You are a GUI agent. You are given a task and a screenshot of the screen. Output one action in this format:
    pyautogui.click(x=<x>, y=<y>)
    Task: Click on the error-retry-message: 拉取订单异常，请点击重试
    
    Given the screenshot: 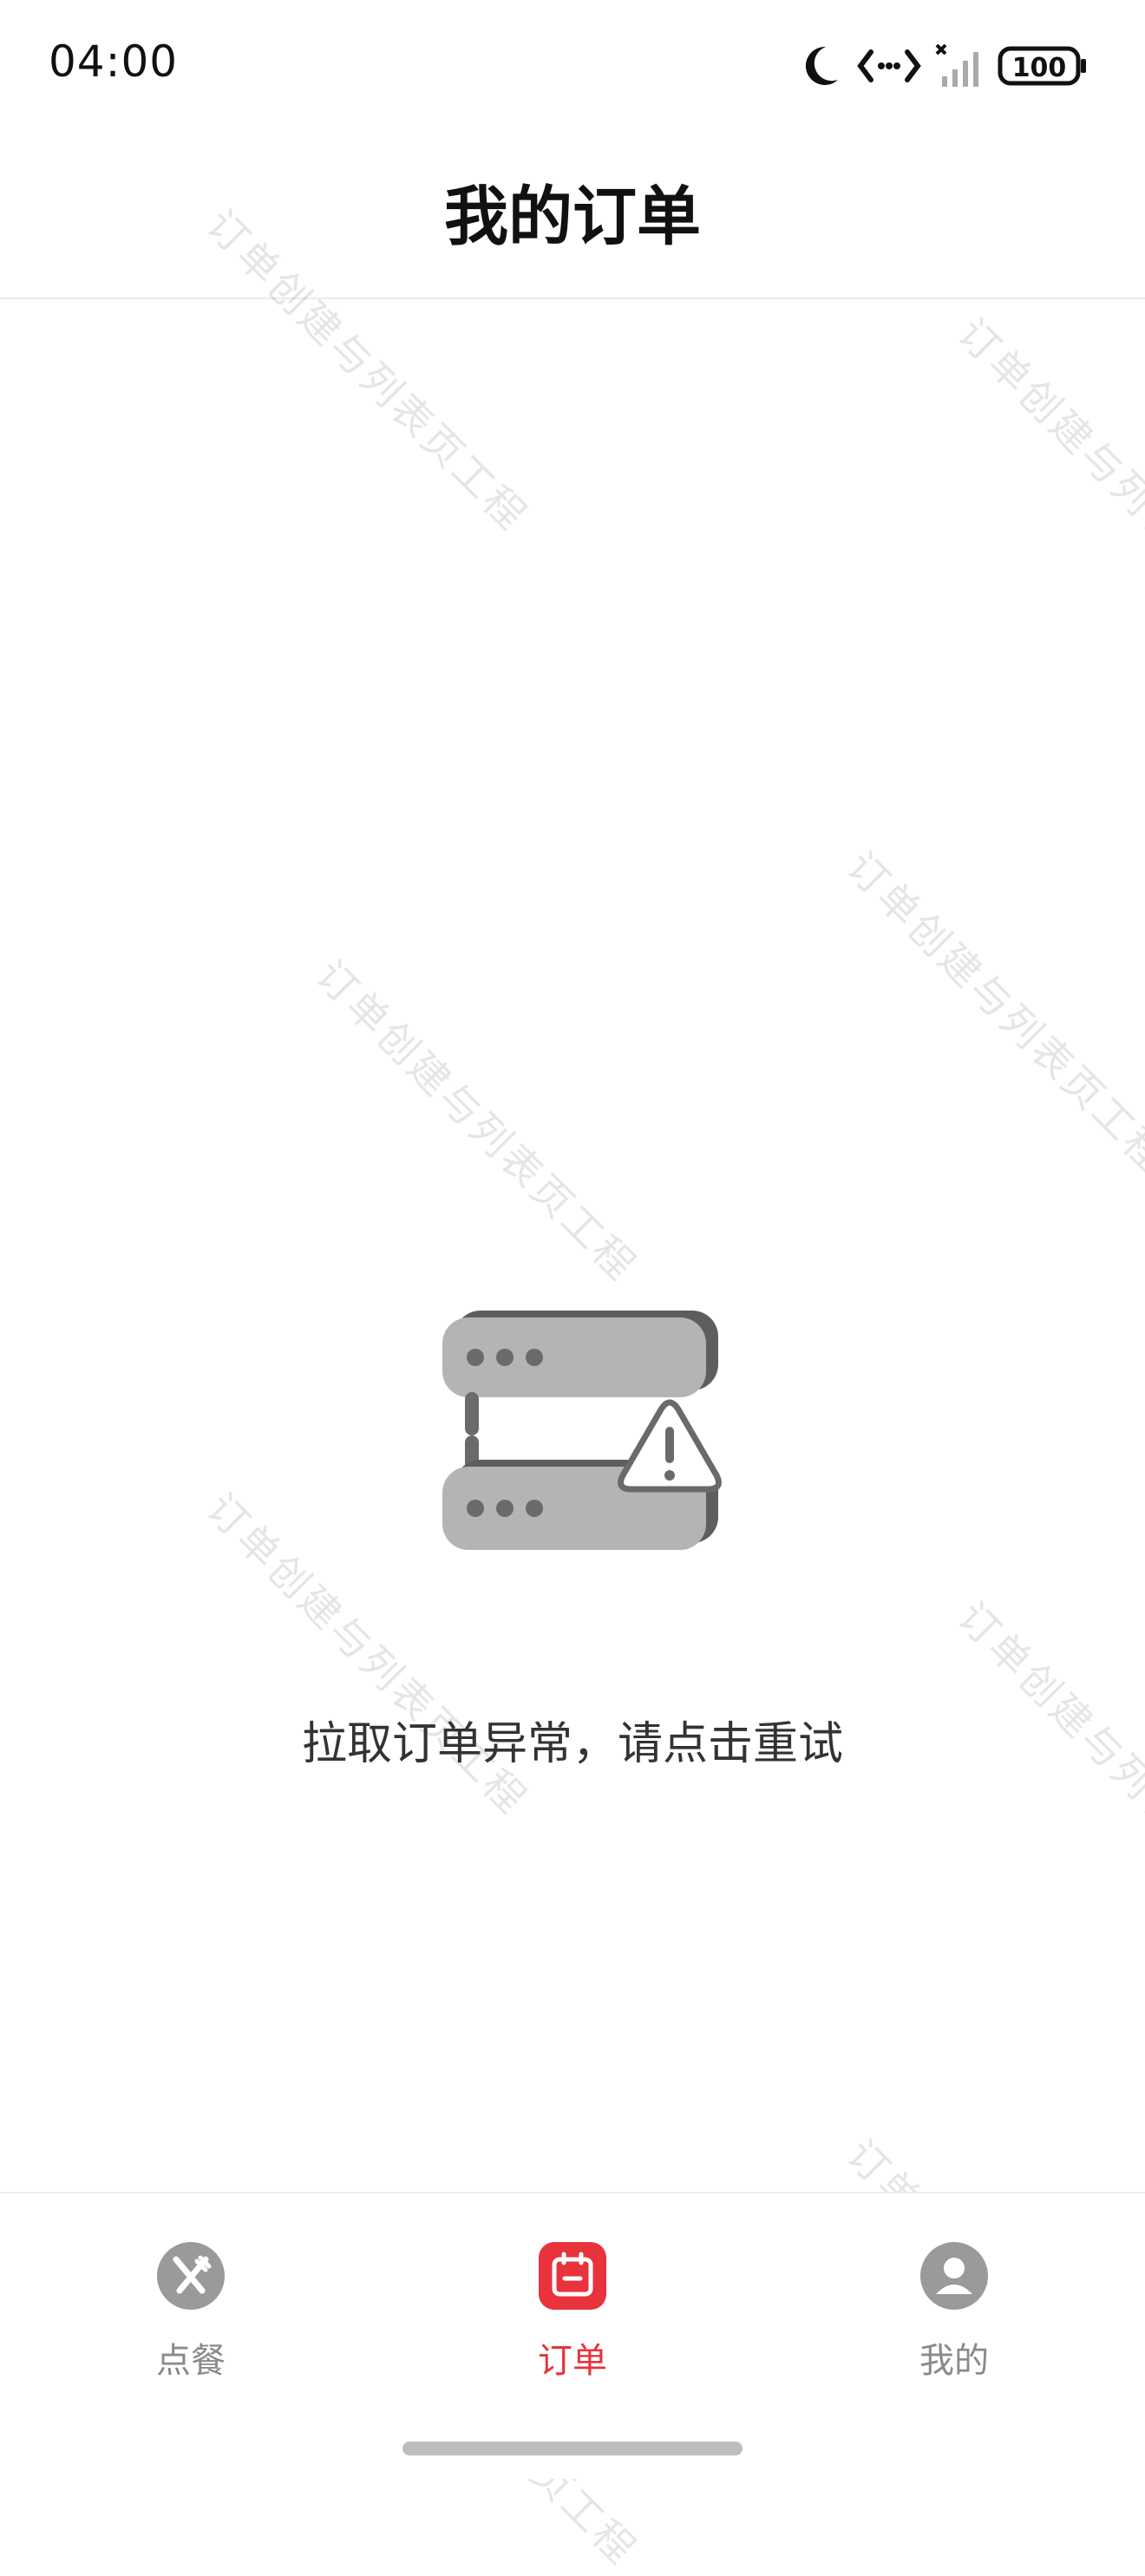 What is the action you would take?
    pyautogui.click(x=572, y=1739)
    